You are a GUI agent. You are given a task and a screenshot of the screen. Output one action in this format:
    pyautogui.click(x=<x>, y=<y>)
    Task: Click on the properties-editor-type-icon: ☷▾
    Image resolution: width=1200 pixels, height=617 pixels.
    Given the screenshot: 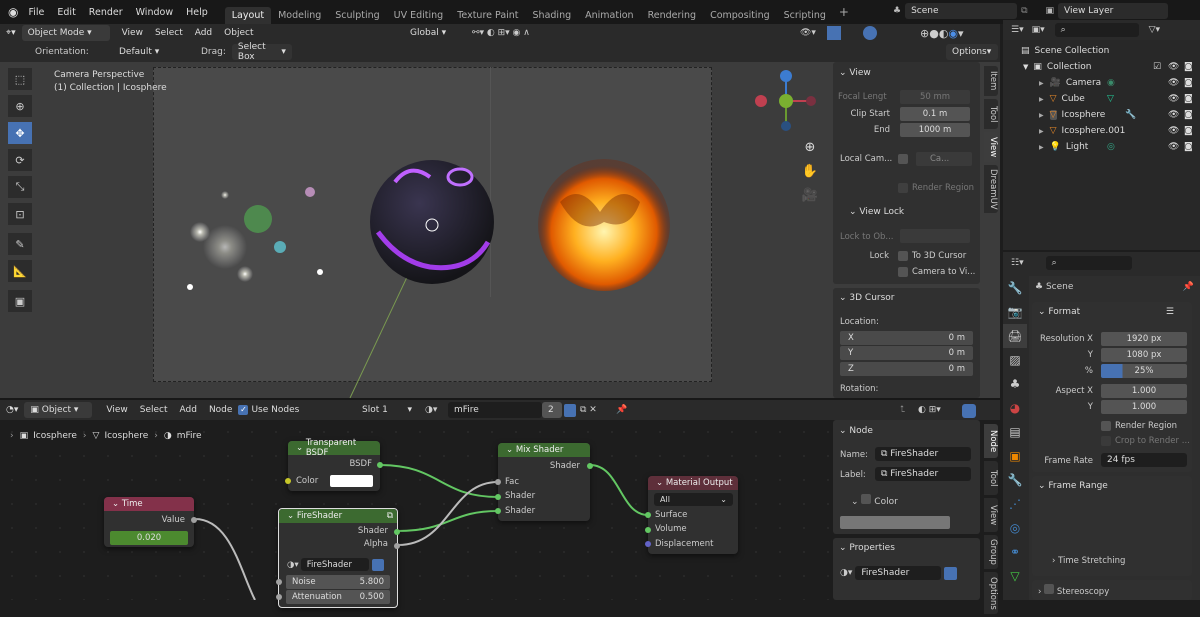 What is the action you would take?
    pyautogui.click(x=1017, y=263)
    